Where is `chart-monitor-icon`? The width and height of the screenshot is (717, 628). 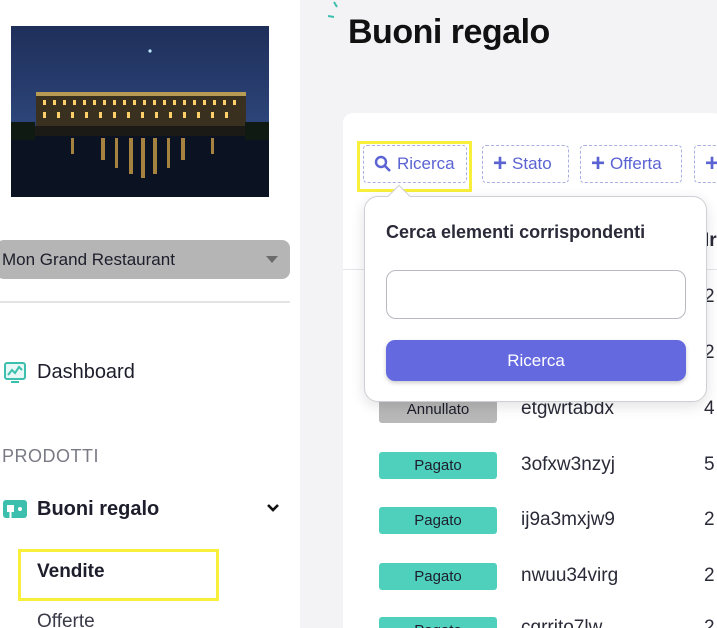 chart-monitor-icon is located at coordinates (15, 372).